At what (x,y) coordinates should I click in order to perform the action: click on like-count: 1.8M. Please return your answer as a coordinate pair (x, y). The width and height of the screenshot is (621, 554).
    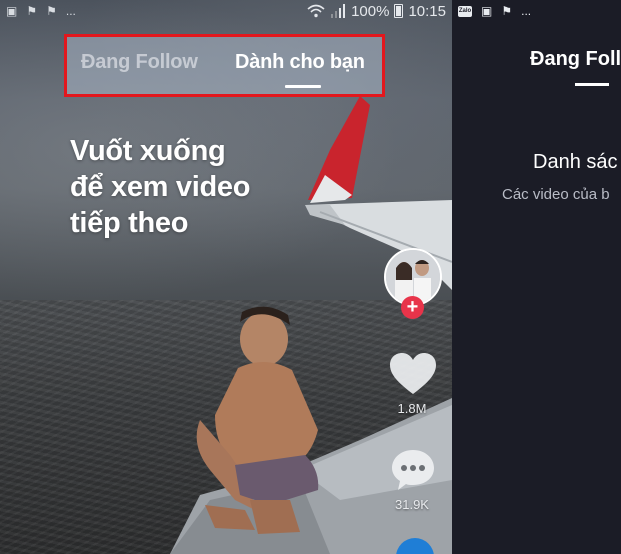
    Looking at the image, I should click on (412, 408).